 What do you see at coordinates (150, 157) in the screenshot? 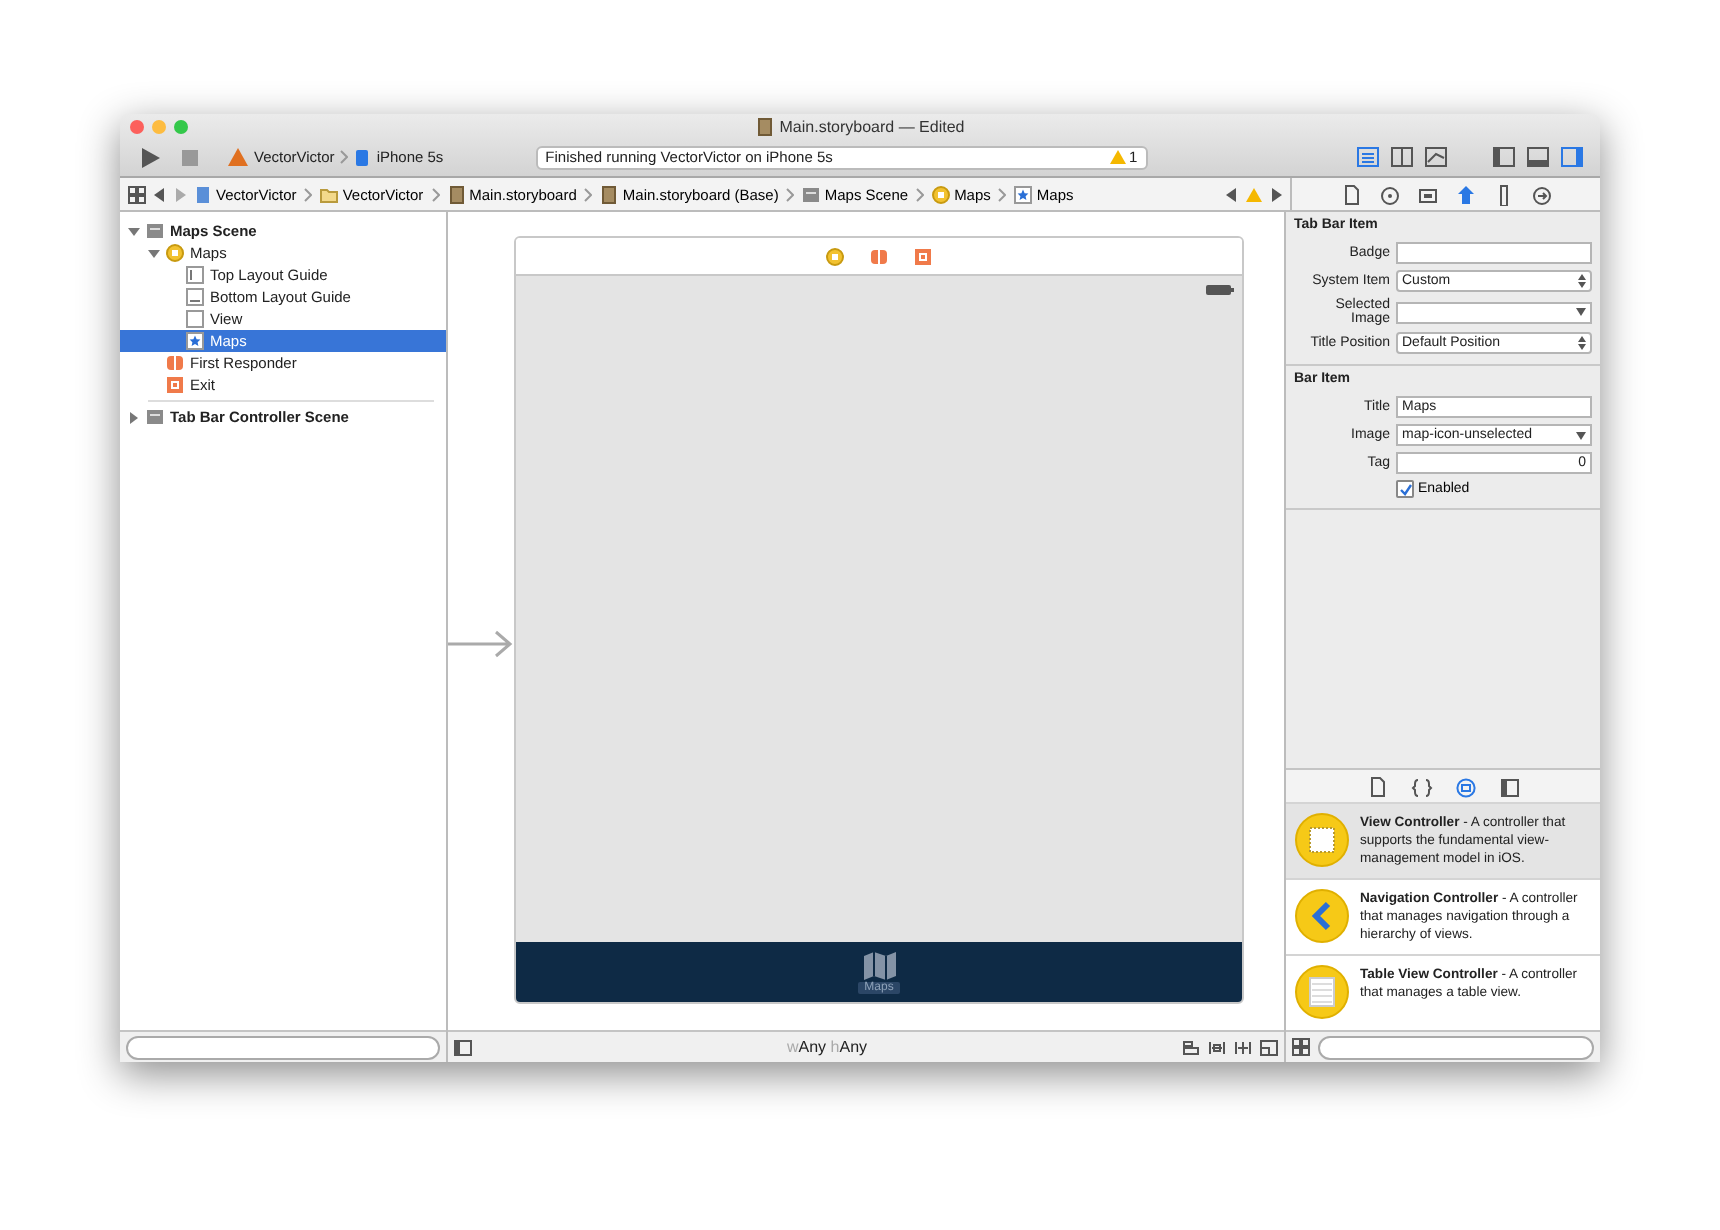
I see `run-icon` at bounding box center [150, 157].